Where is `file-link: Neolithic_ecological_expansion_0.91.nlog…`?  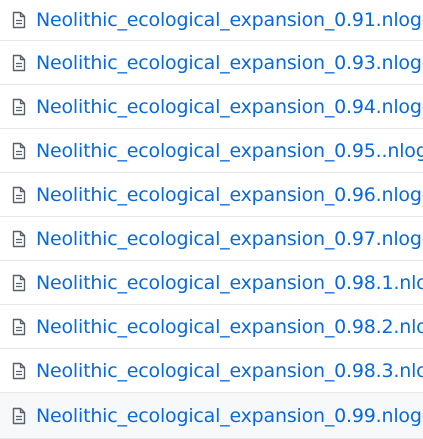
file-link: Neolithic_ecological_expansion_0.91.nlog… is located at coordinates (229, 20).